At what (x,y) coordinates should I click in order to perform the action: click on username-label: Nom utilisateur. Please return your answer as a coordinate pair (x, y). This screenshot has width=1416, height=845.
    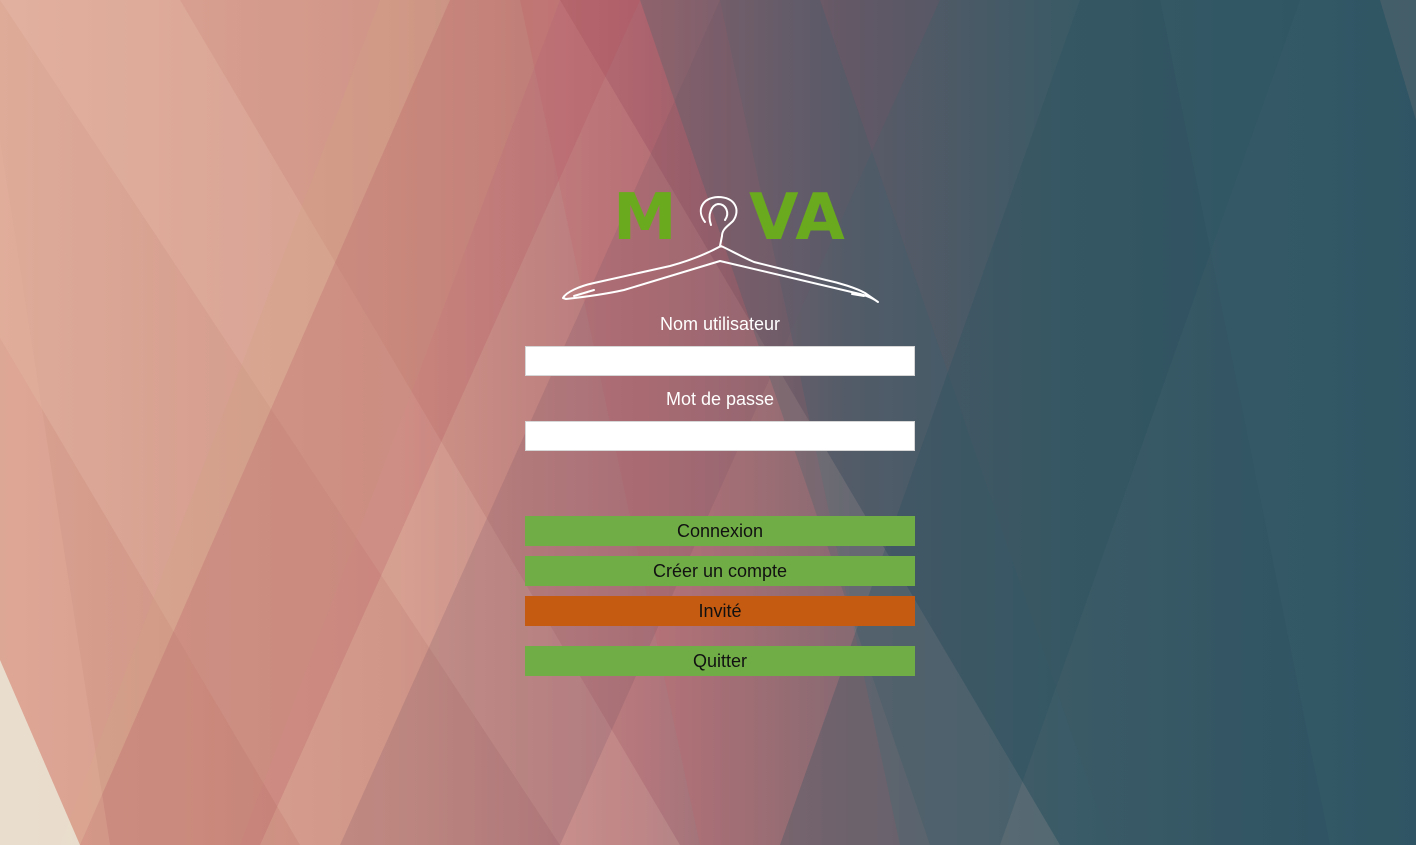
    Looking at the image, I should click on (720, 324).